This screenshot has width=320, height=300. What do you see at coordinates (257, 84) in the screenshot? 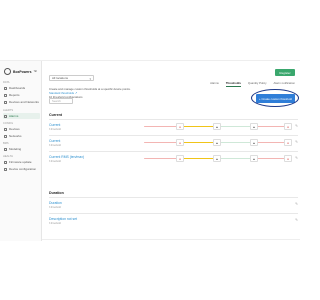
I see `tab-quantity-policy: Quantity Policy` at bounding box center [257, 84].